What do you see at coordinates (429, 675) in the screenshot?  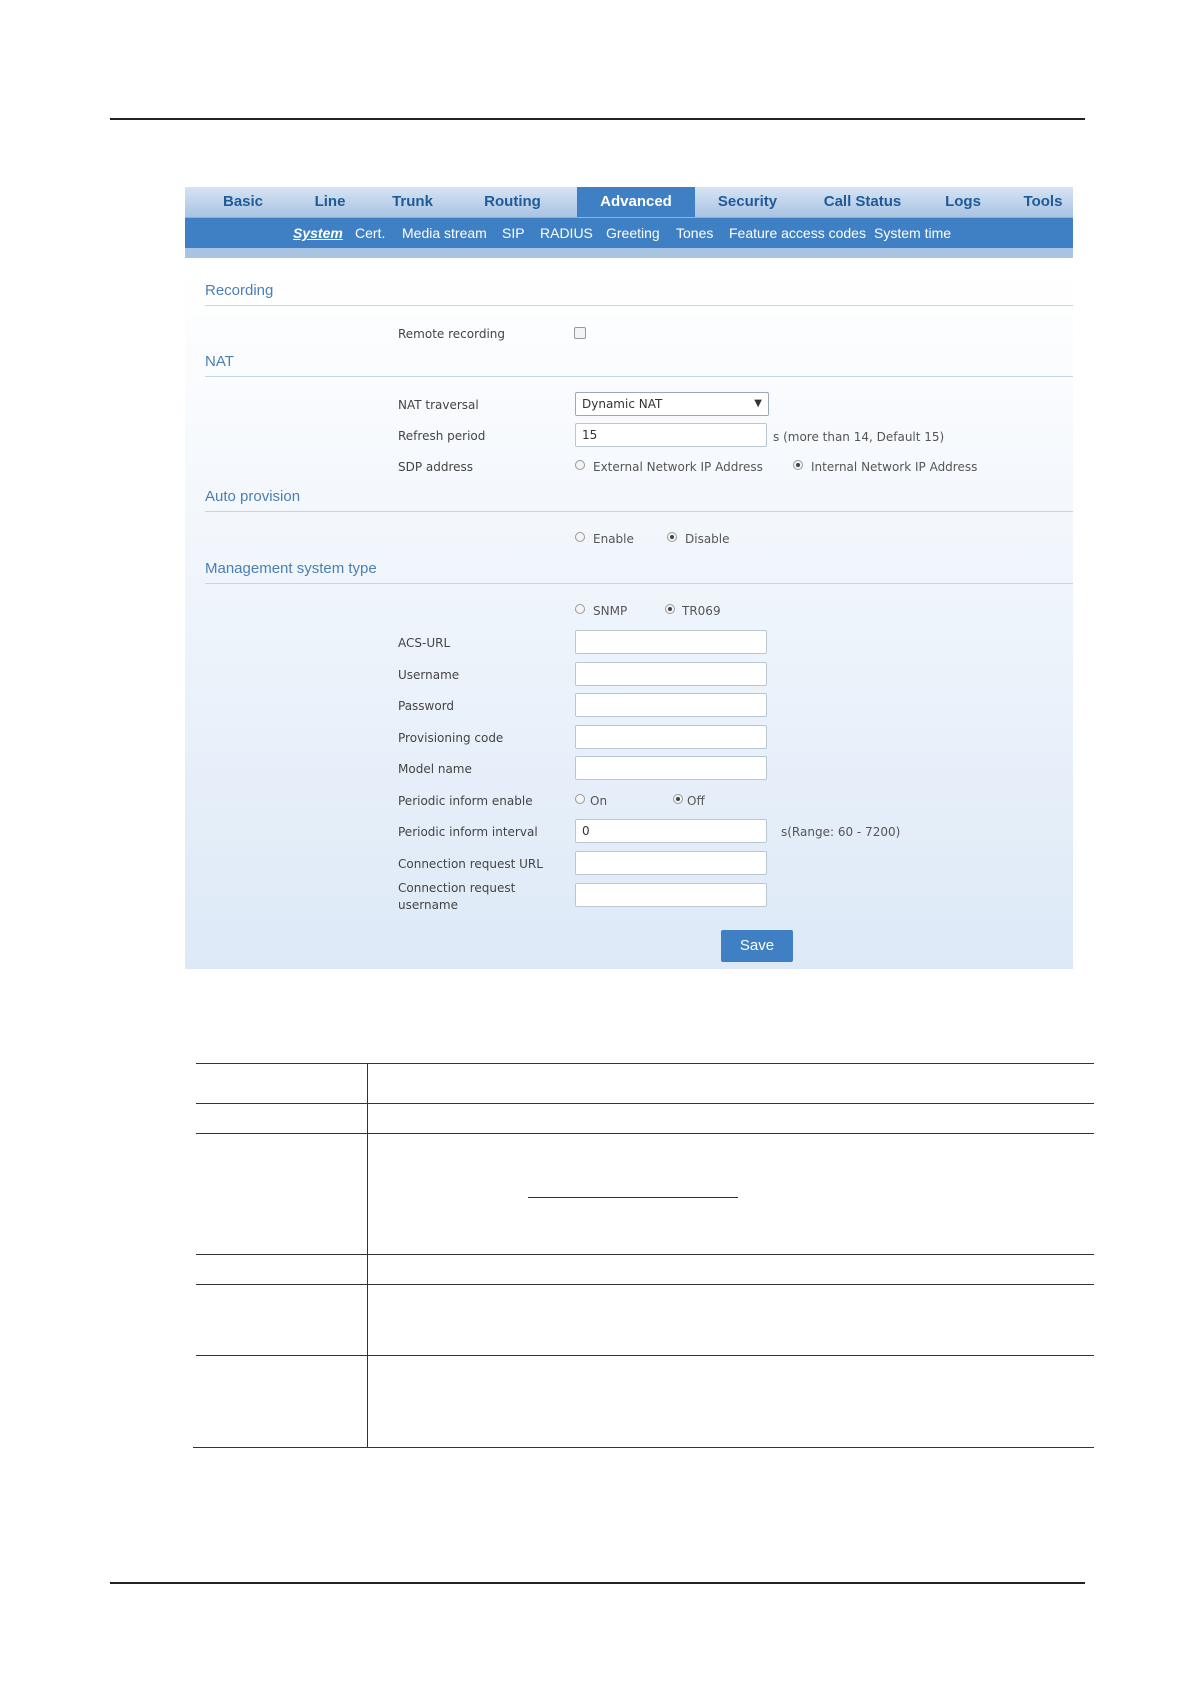 I see `username-label: Username` at bounding box center [429, 675].